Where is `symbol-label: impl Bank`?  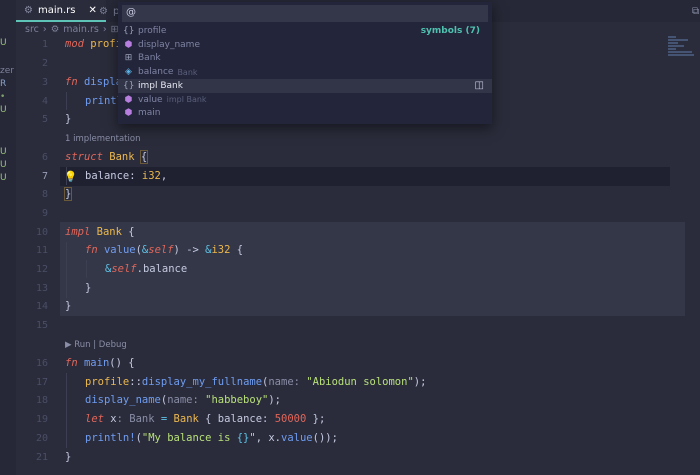 symbol-label: impl Bank is located at coordinates (160, 85).